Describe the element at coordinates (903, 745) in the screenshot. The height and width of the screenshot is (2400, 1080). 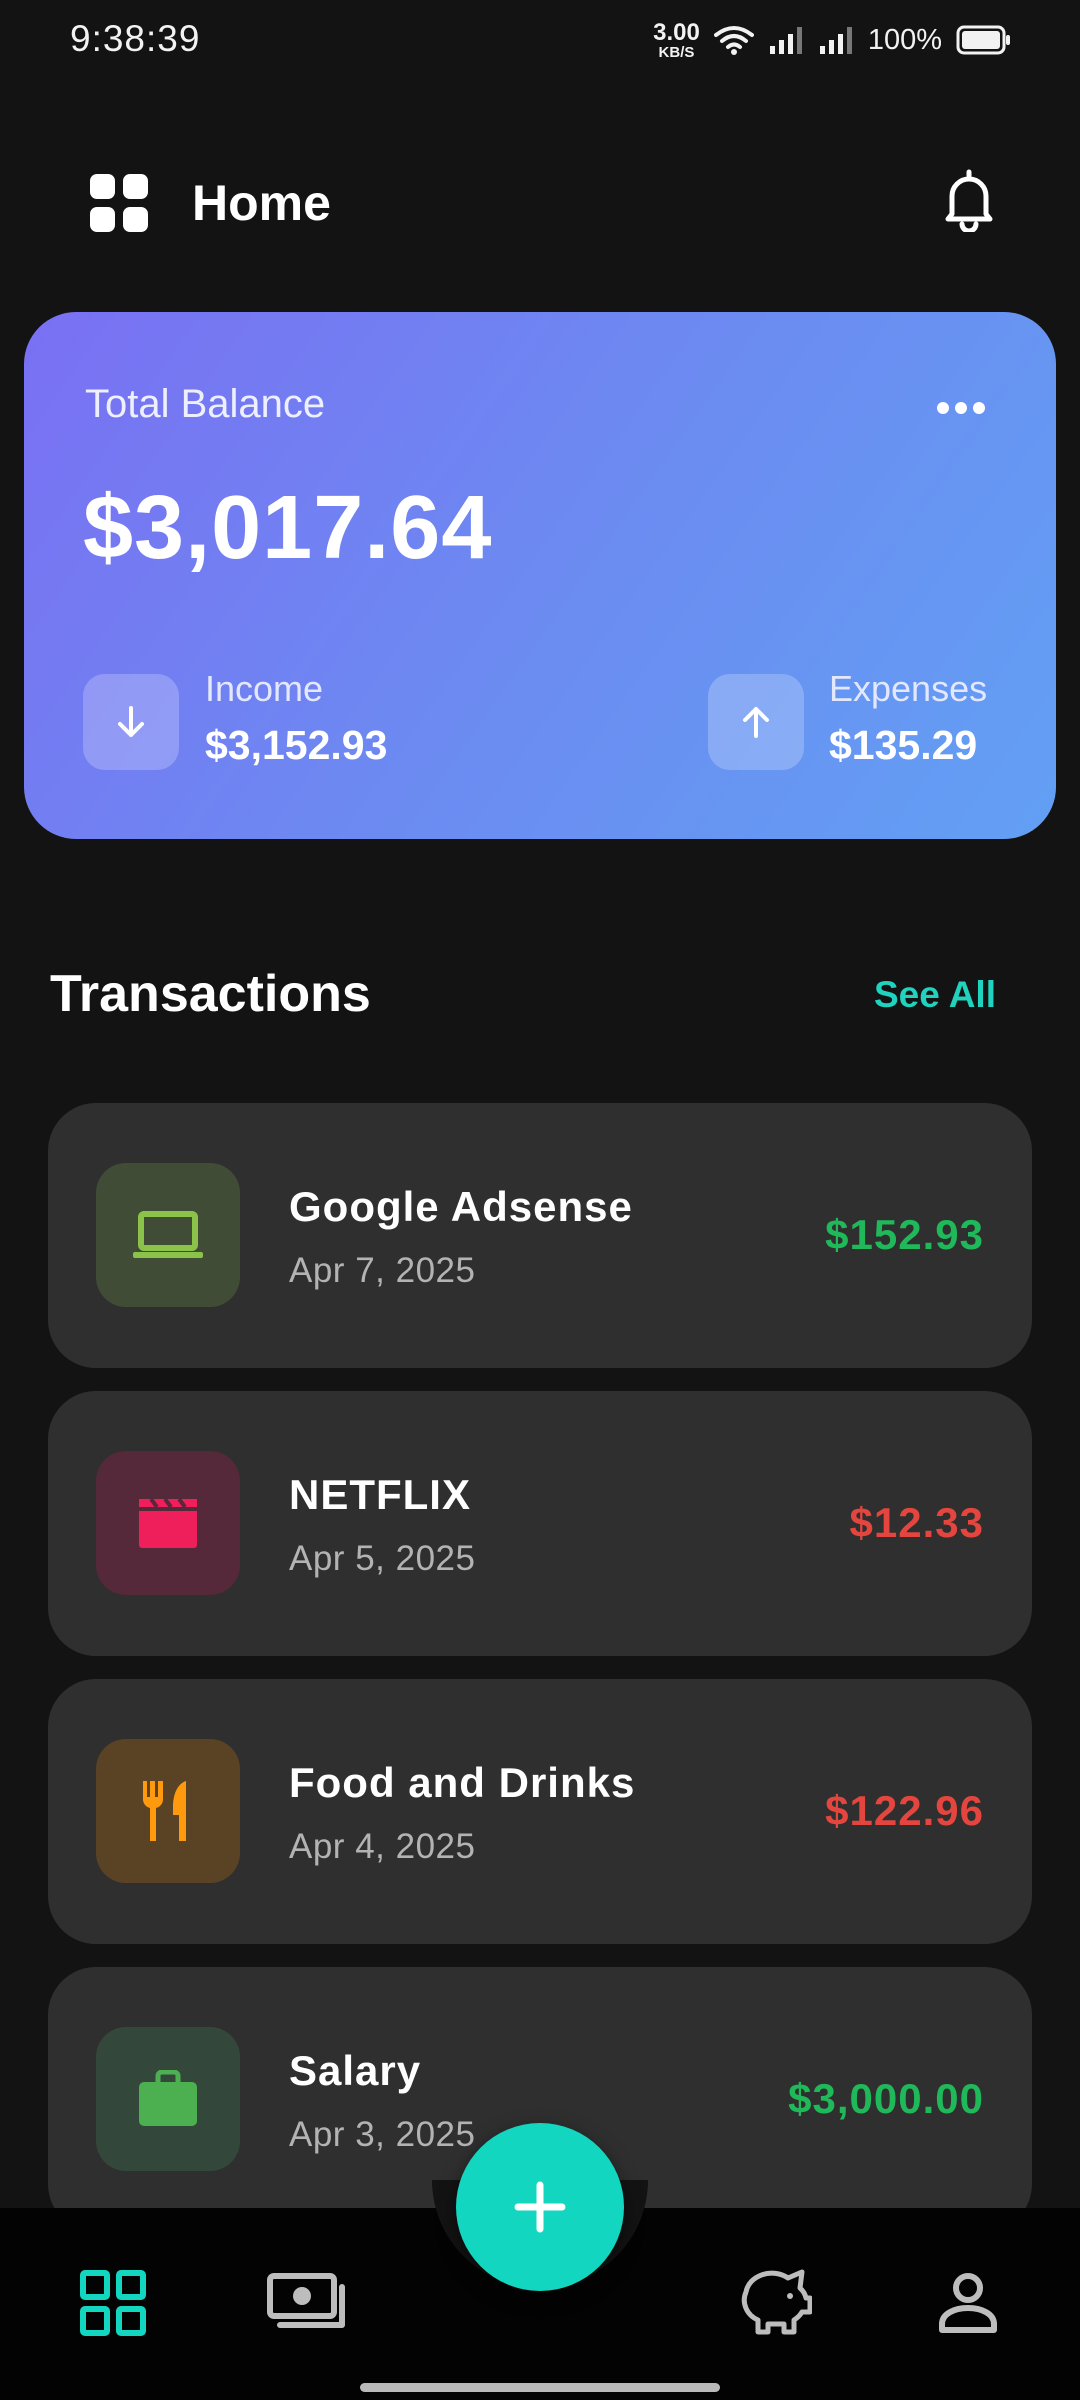
I see `expenses-value: $135.29` at that location.